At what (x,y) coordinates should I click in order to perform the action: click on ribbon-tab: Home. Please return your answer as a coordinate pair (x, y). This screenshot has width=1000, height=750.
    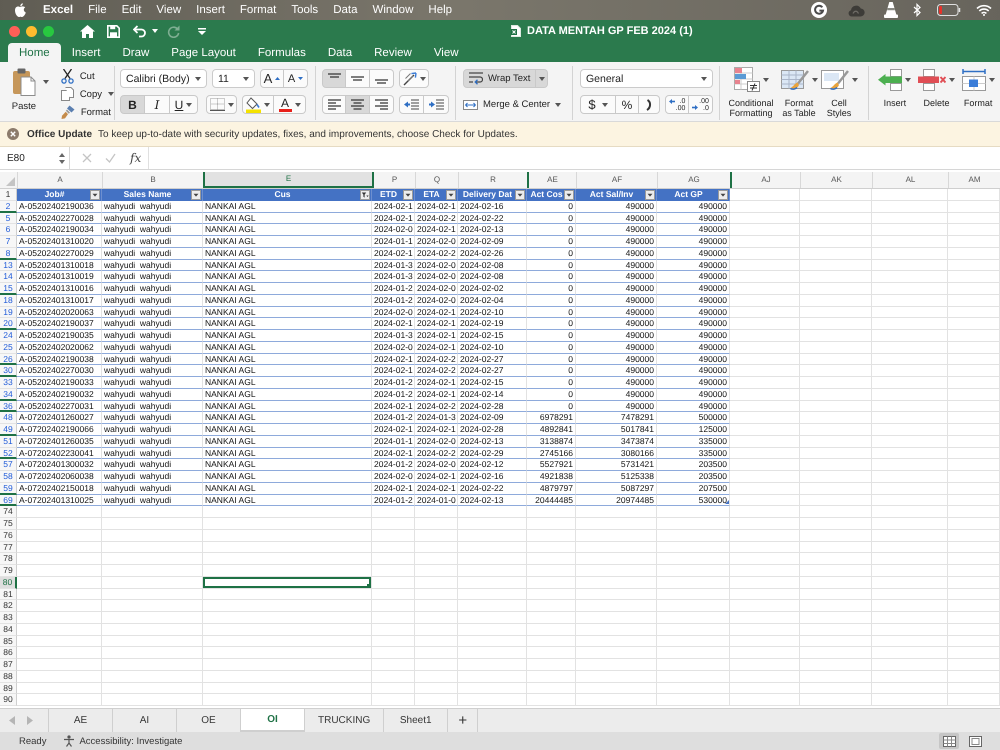
    Looking at the image, I should click on (34, 52).